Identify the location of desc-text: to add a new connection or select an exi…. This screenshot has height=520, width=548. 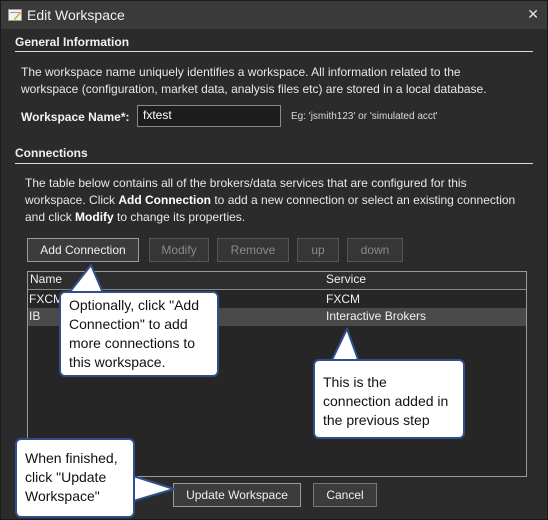
(363, 200).